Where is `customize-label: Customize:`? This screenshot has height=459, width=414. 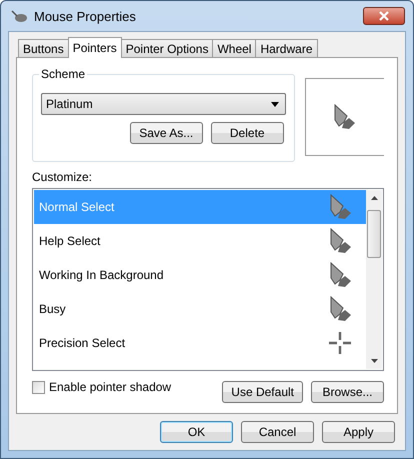
customize-label: Customize: is located at coordinates (63, 177).